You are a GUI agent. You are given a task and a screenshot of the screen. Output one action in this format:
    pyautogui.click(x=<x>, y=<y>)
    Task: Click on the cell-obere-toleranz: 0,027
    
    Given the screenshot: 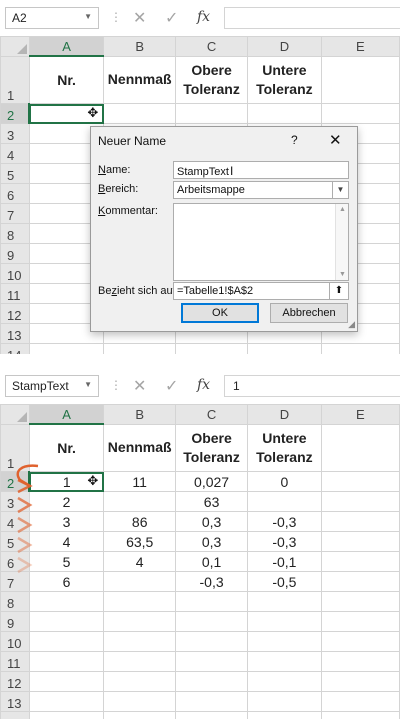 What is the action you would take?
    pyautogui.click(x=211, y=481)
    